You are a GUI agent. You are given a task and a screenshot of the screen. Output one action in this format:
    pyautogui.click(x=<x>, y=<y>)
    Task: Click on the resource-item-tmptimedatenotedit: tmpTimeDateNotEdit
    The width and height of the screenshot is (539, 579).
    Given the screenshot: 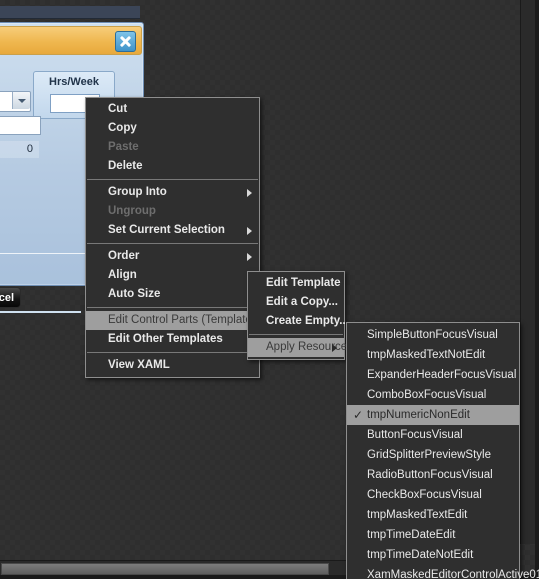 What is the action you would take?
    pyautogui.click(x=433, y=555)
    